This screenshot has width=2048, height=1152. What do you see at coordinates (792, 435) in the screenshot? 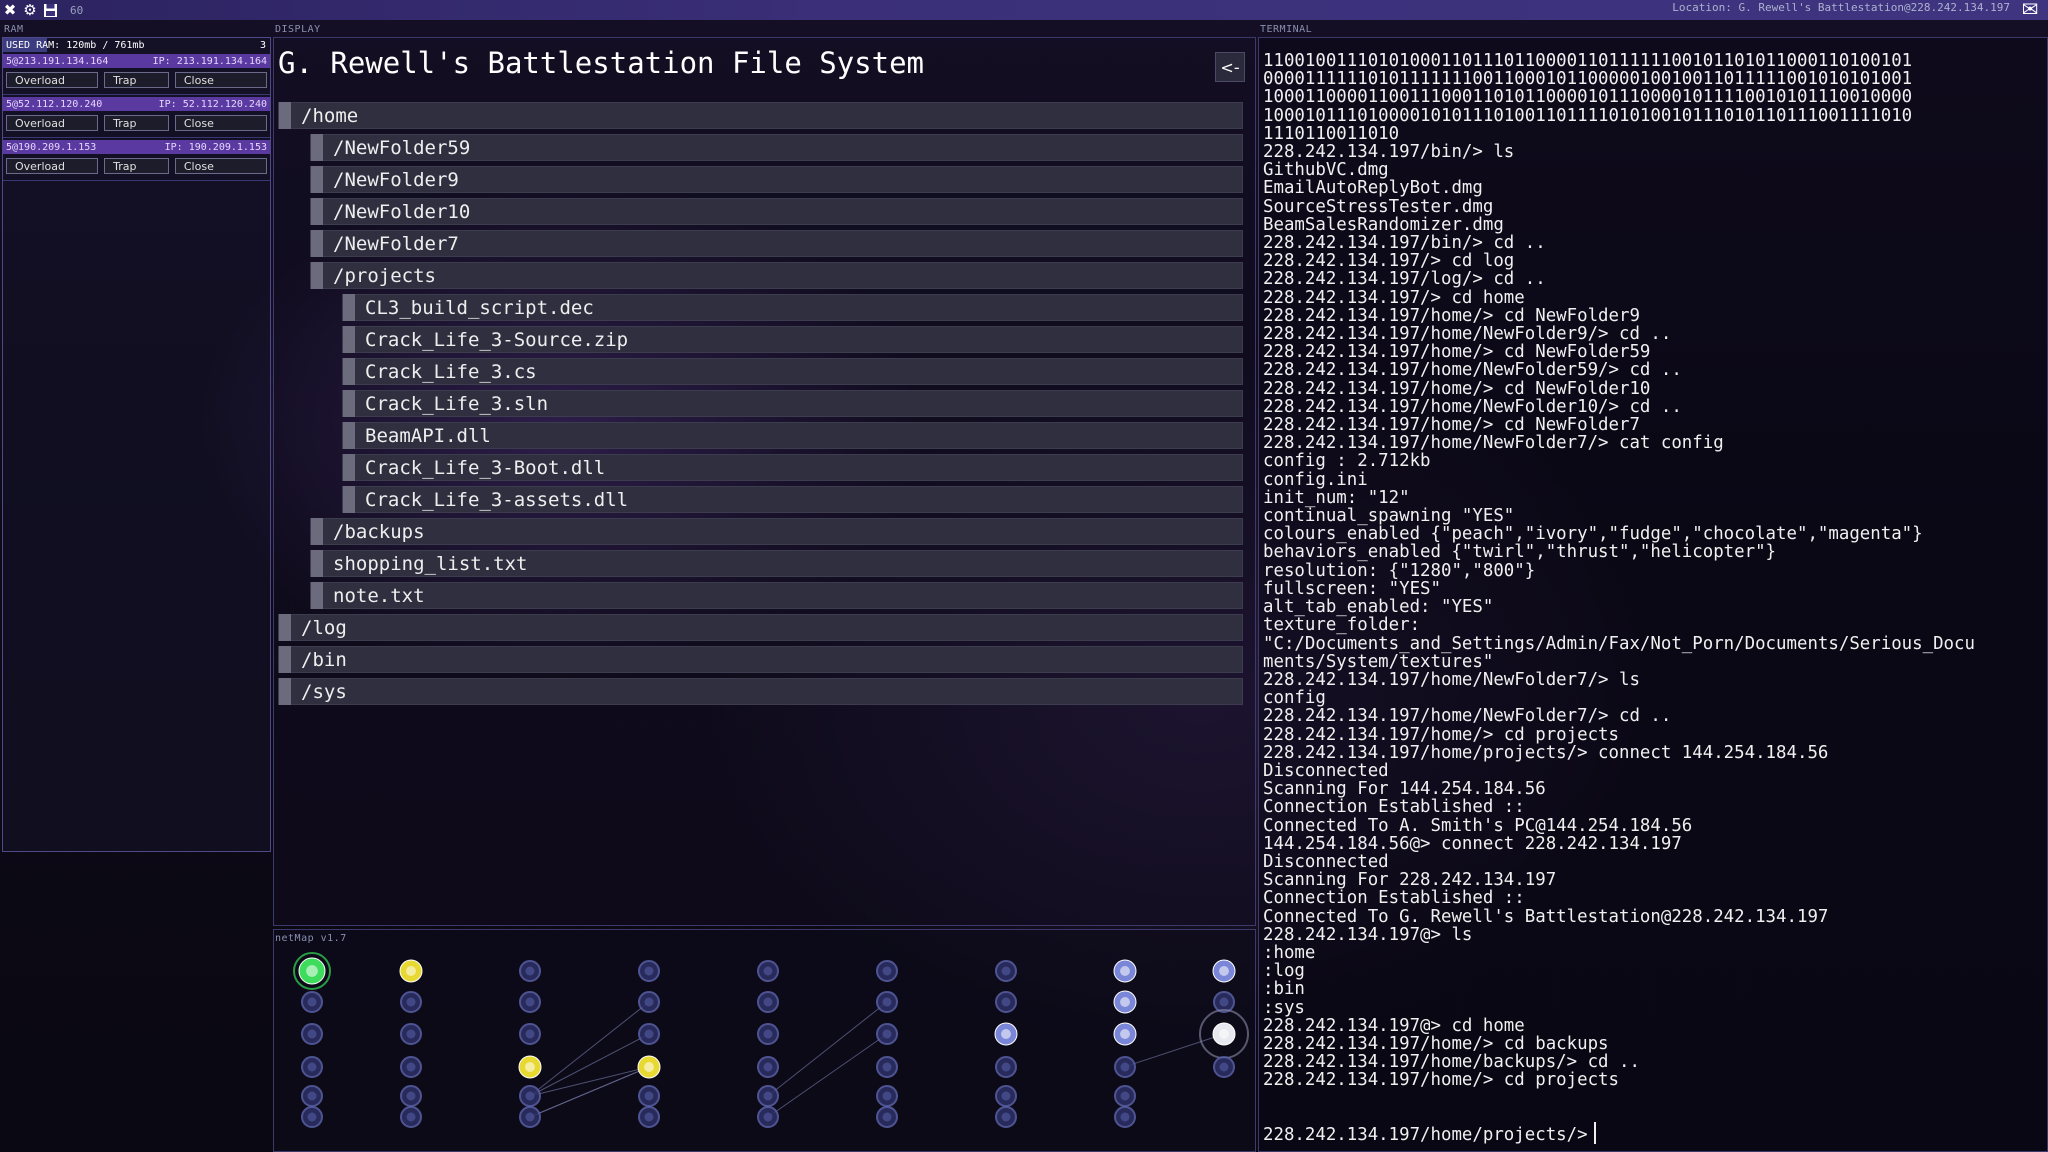
I see `file-tree-item: BeamAPI.dll` at bounding box center [792, 435].